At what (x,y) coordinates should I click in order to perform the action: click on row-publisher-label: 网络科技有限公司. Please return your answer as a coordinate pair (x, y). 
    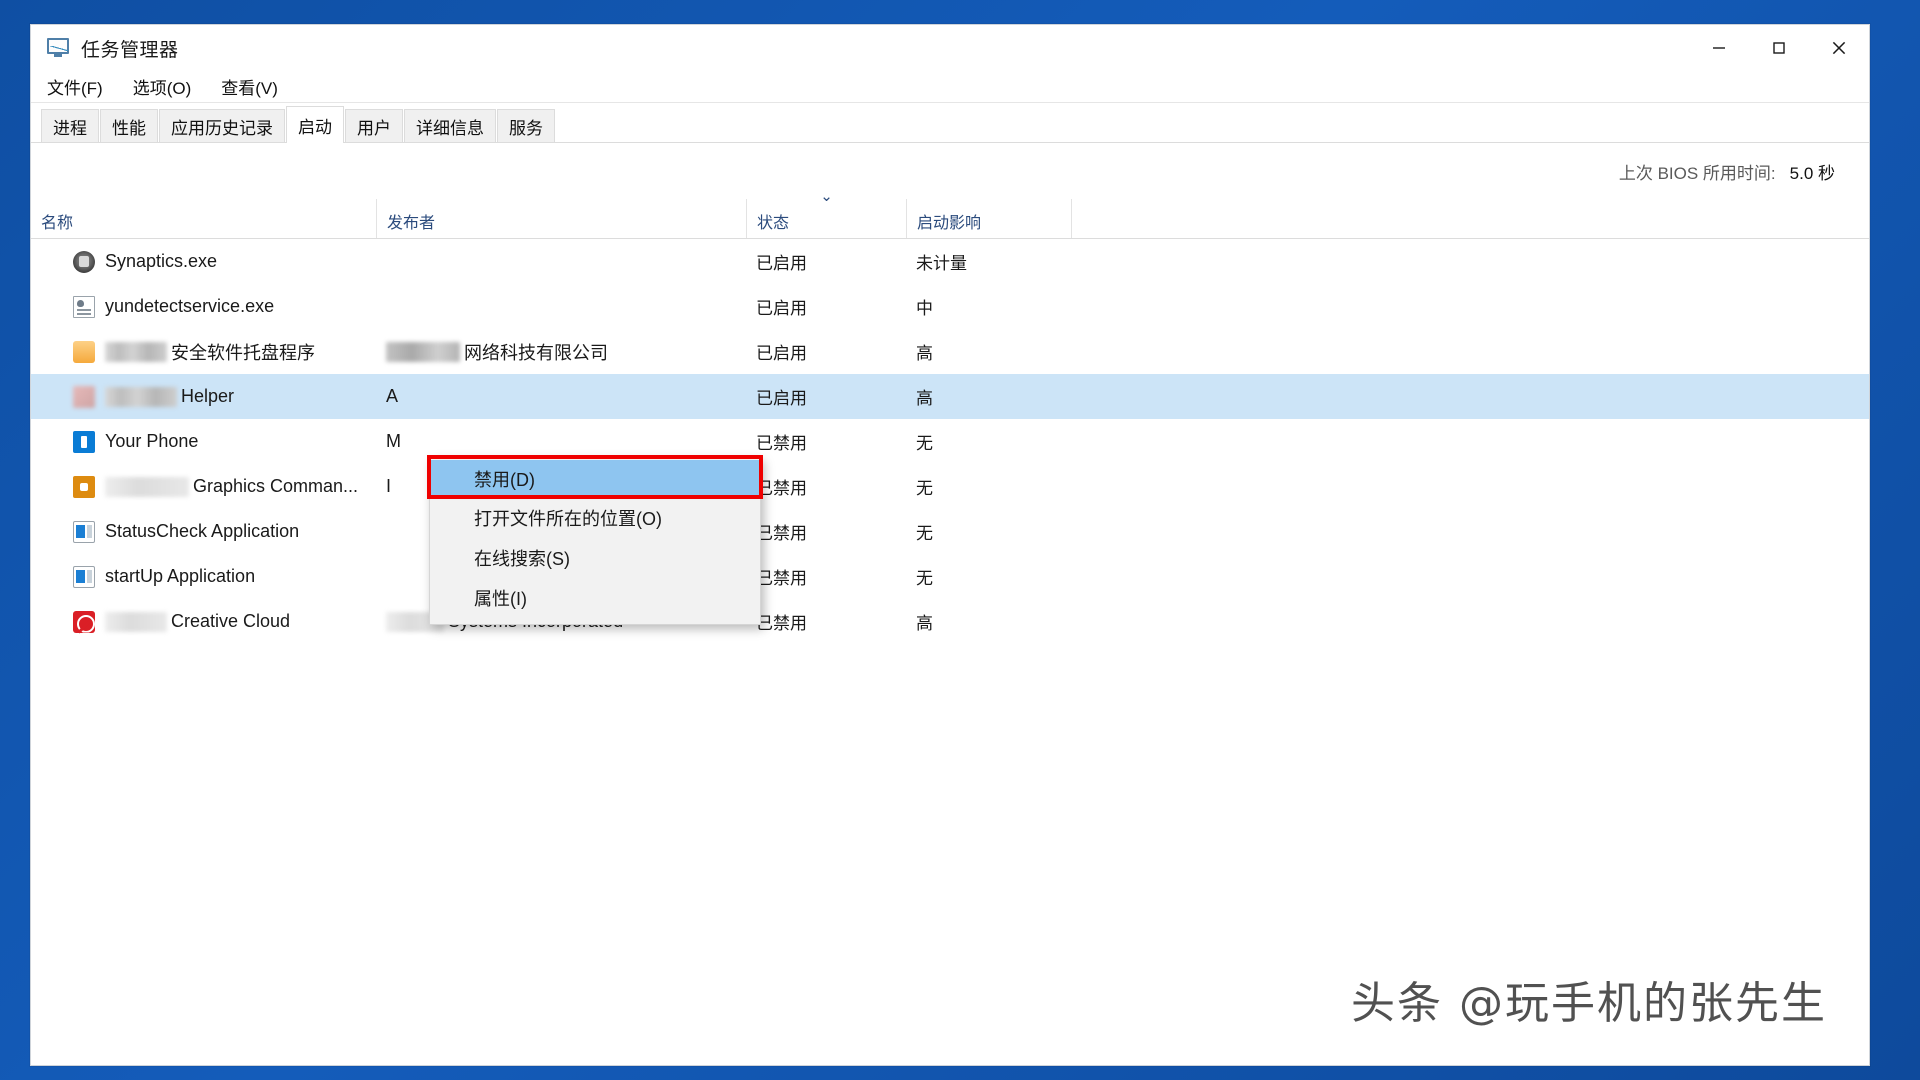
    Looking at the image, I should click on (536, 352).